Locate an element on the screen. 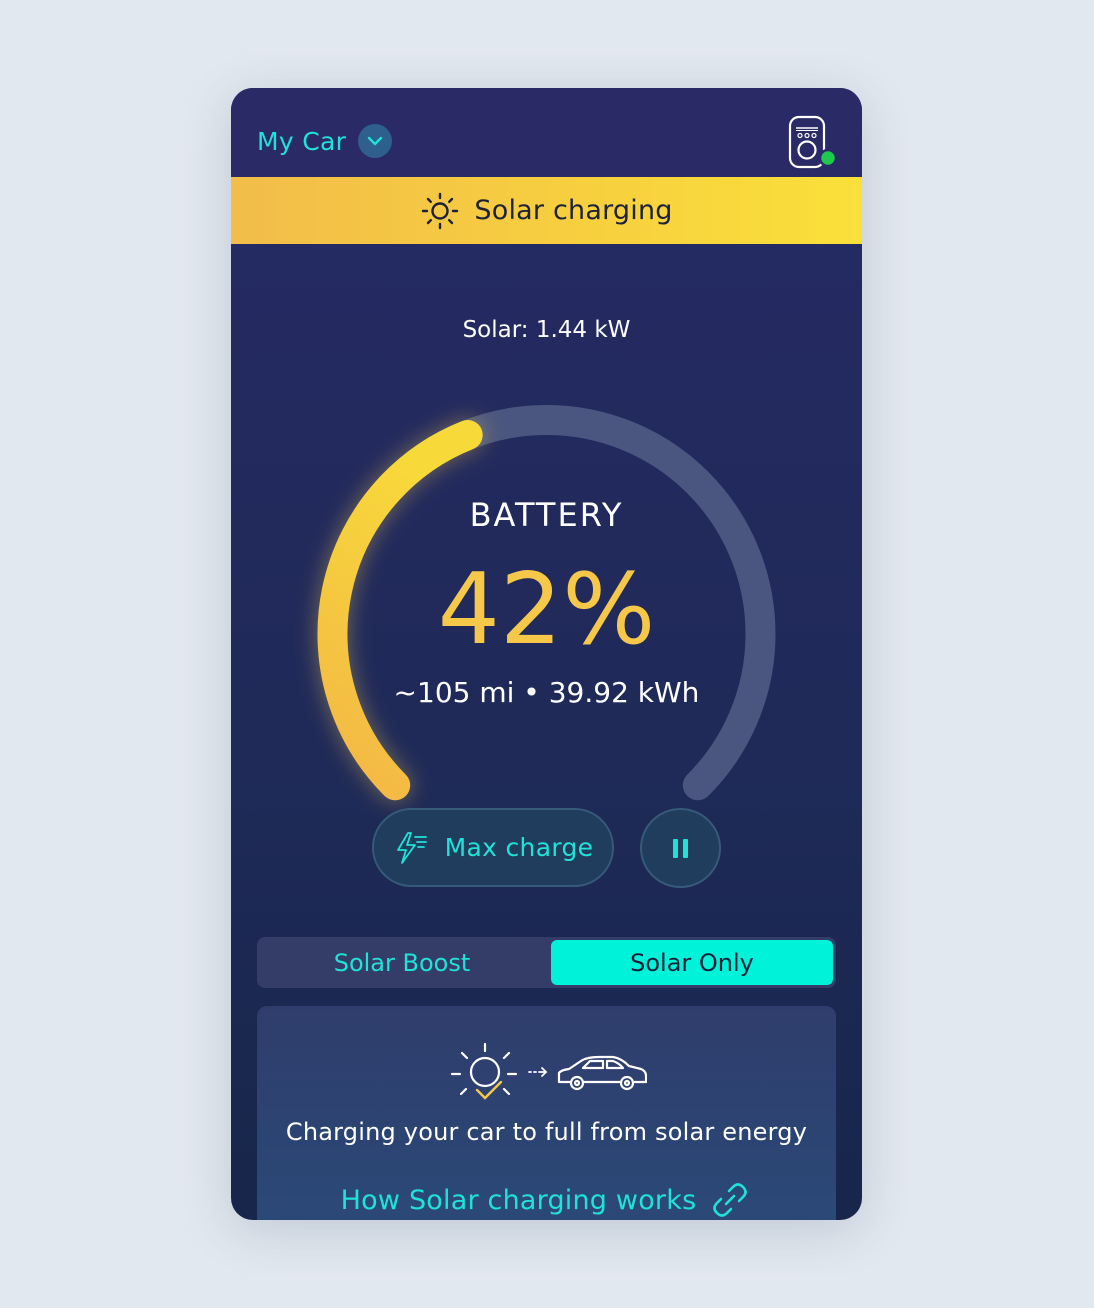  pause-icon is located at coordinates (681, 848).